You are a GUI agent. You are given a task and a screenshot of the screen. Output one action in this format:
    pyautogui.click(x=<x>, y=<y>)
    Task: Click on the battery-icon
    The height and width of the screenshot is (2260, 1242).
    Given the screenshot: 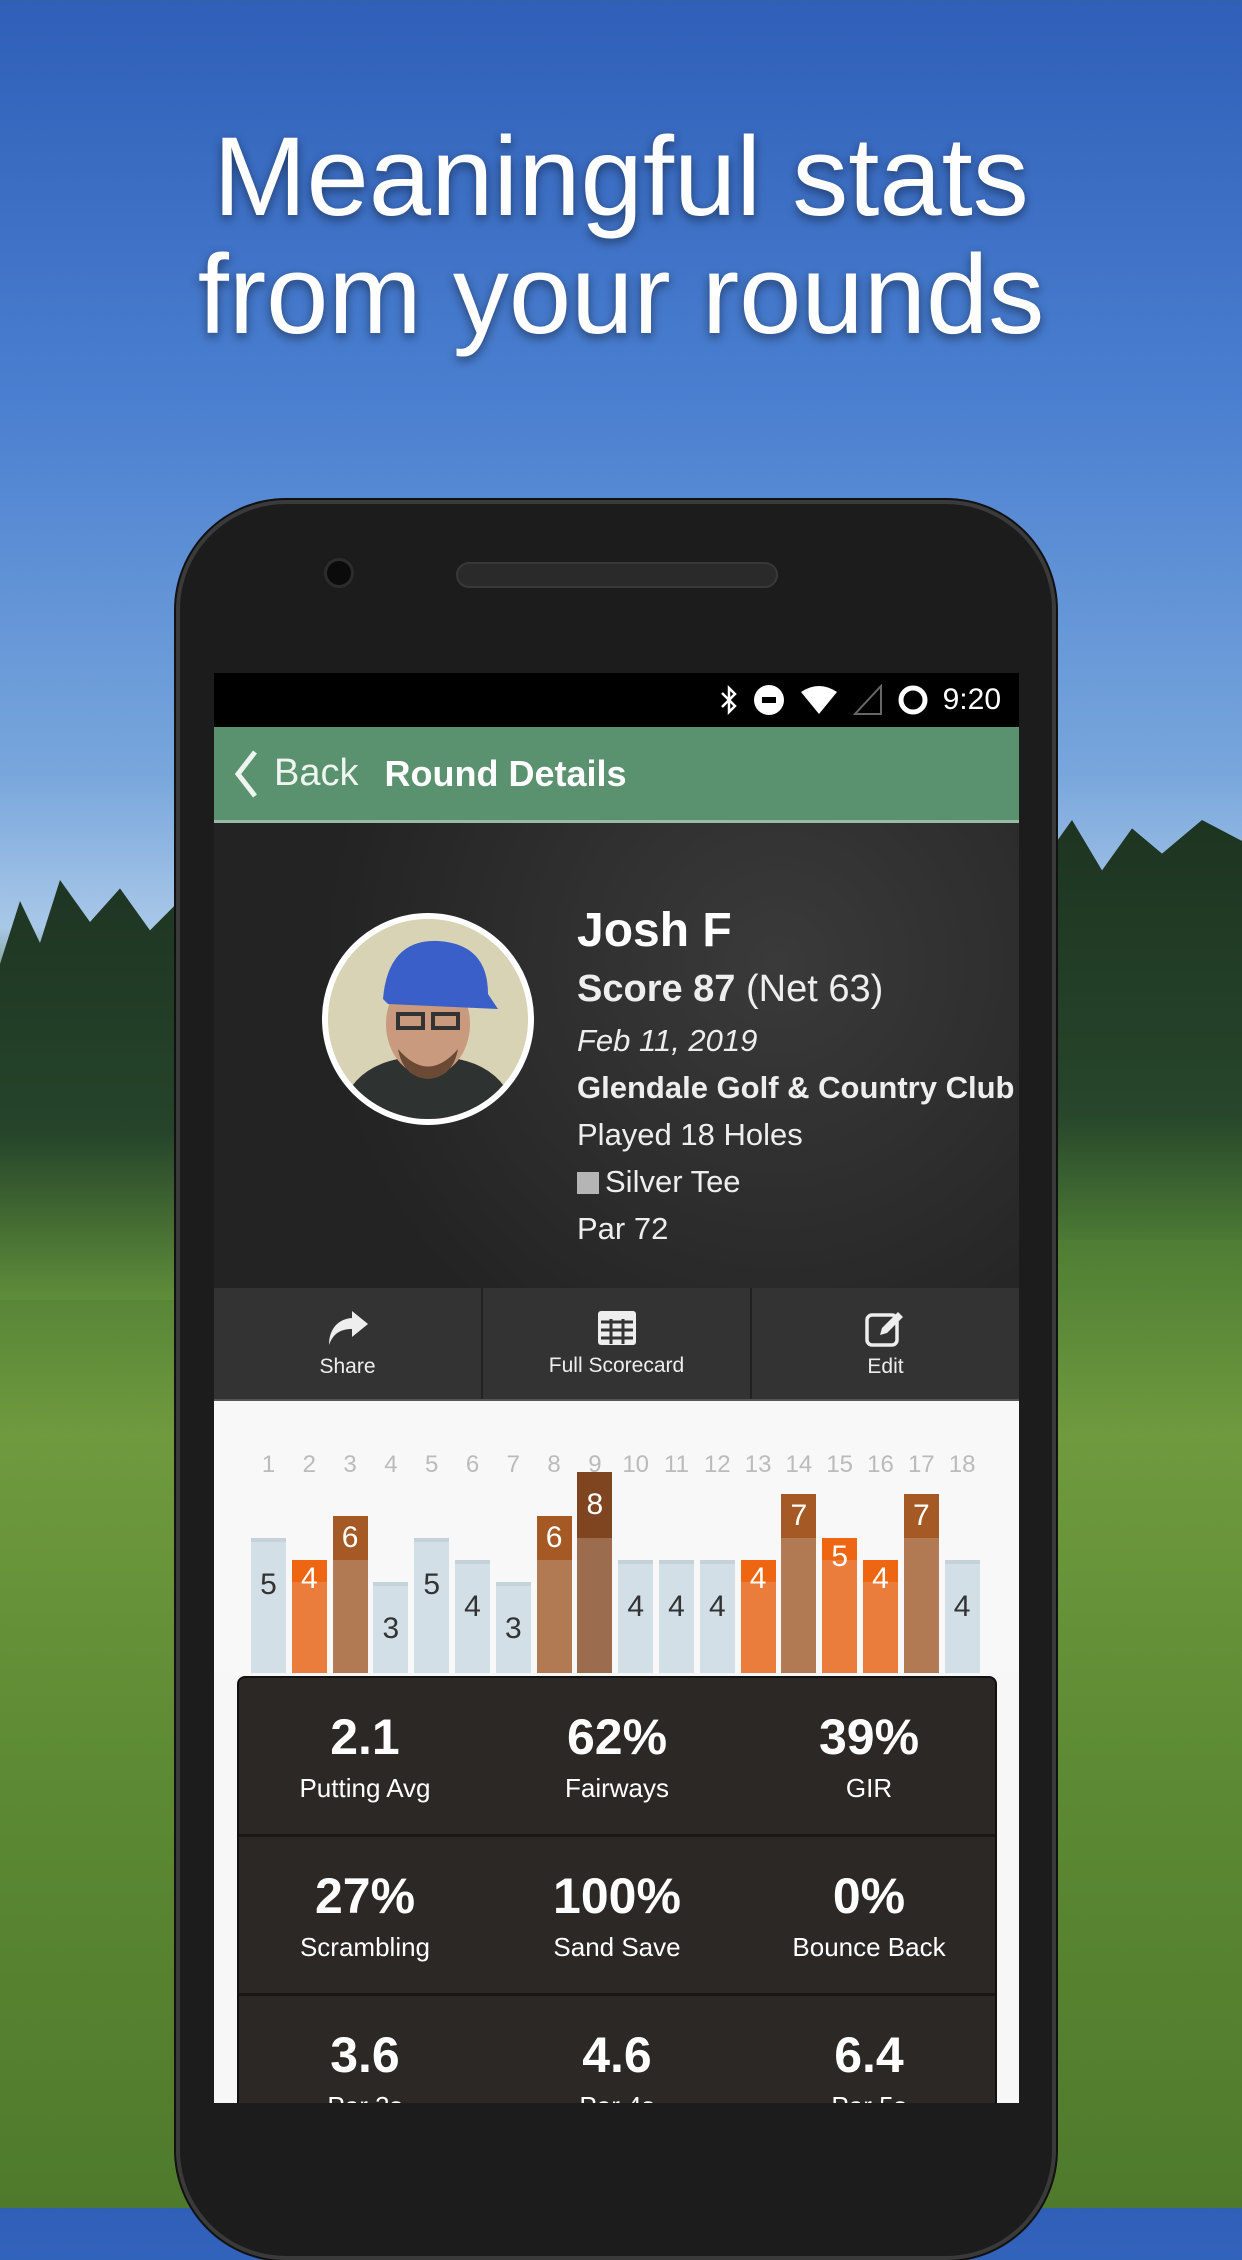 What is the action you would take?
    pyautogui.click(x=913, y=700)
    